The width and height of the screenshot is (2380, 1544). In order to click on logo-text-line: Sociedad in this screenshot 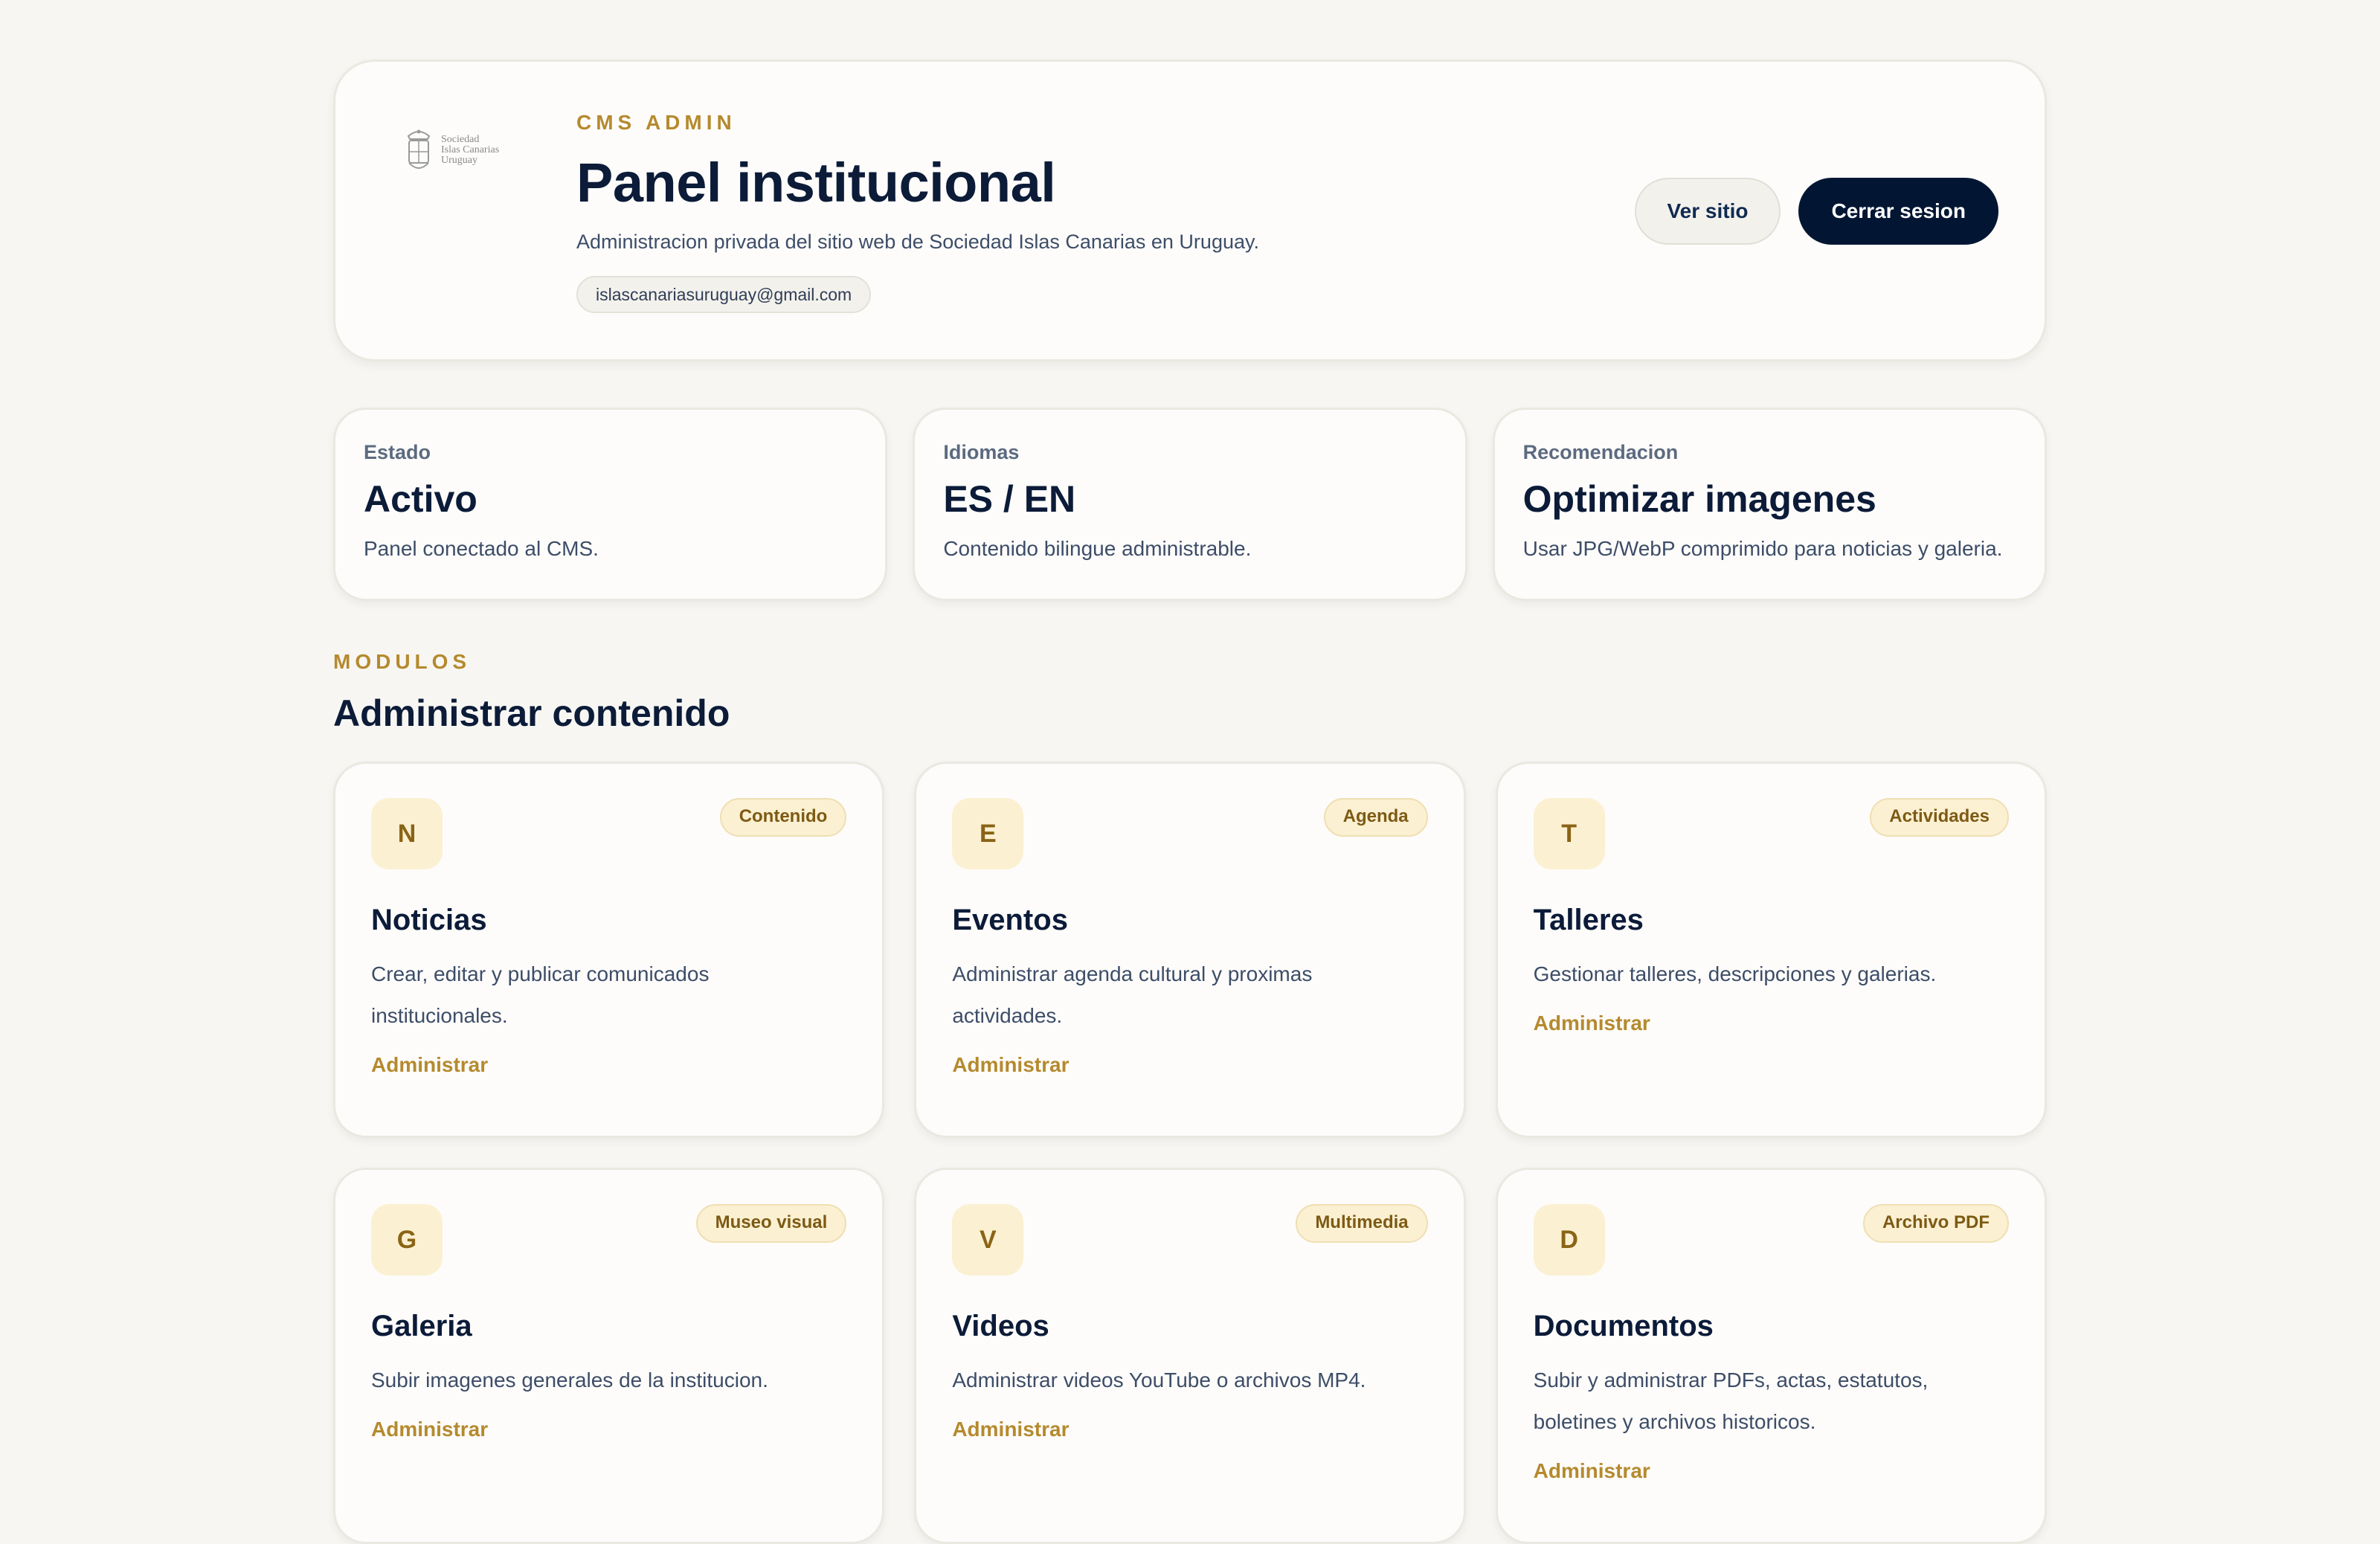, I will do `click(460, 139)`.